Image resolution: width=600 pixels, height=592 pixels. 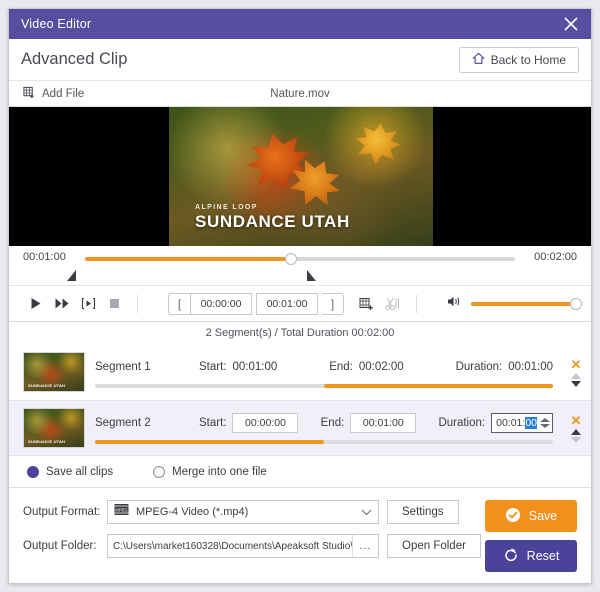 What do you see at coordinates (311, 275) in the screenshot?
I see `trim-handle-out` at bounding box center [311, 275].